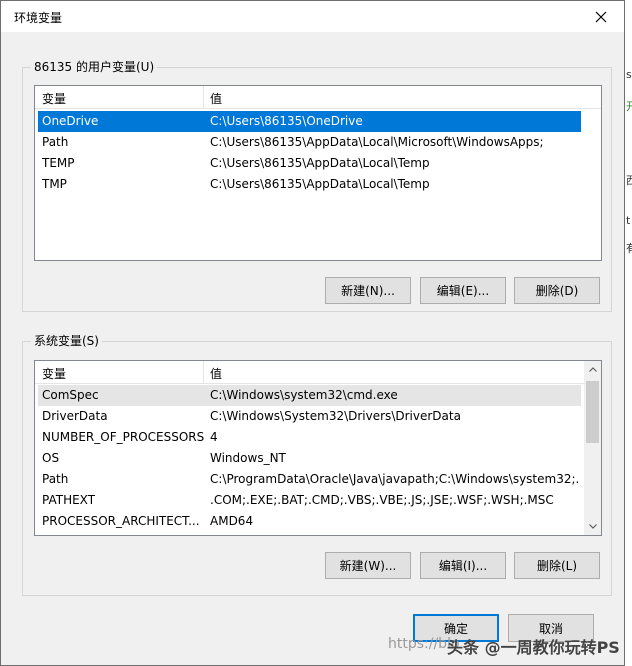 This screenshot has width=632, height=666. I want to click on variable-value: C:\Users\86135\OneDrive, so click(286, 121).